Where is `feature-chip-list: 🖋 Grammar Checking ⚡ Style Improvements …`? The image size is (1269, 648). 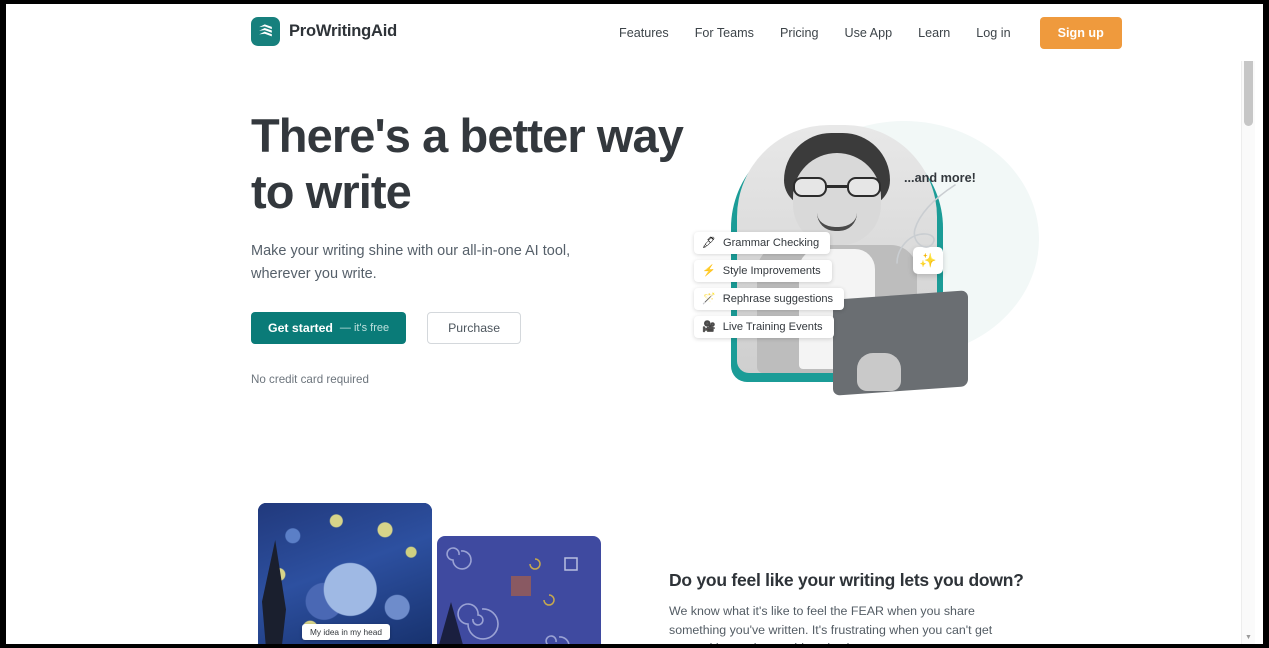
feature-chip-list: 🖋 Grammar Checking ⚡ Style Improvements … is located at coordinates (769, 285).